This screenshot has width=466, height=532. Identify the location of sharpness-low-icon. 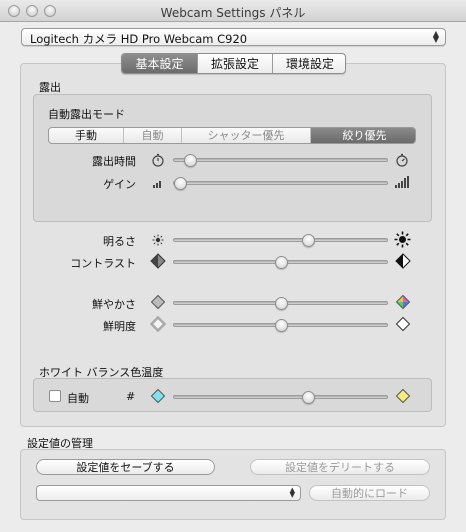
(158, 324).